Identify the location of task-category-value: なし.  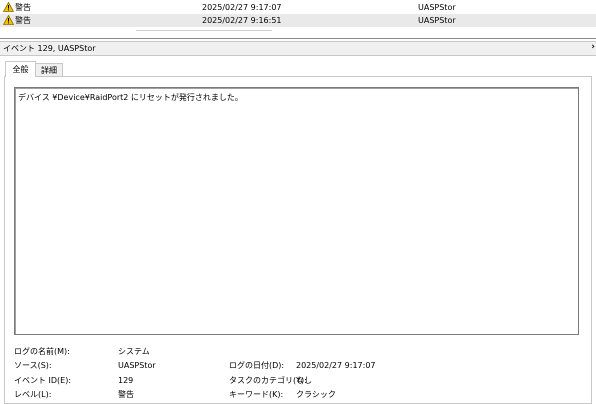
(304, 380).